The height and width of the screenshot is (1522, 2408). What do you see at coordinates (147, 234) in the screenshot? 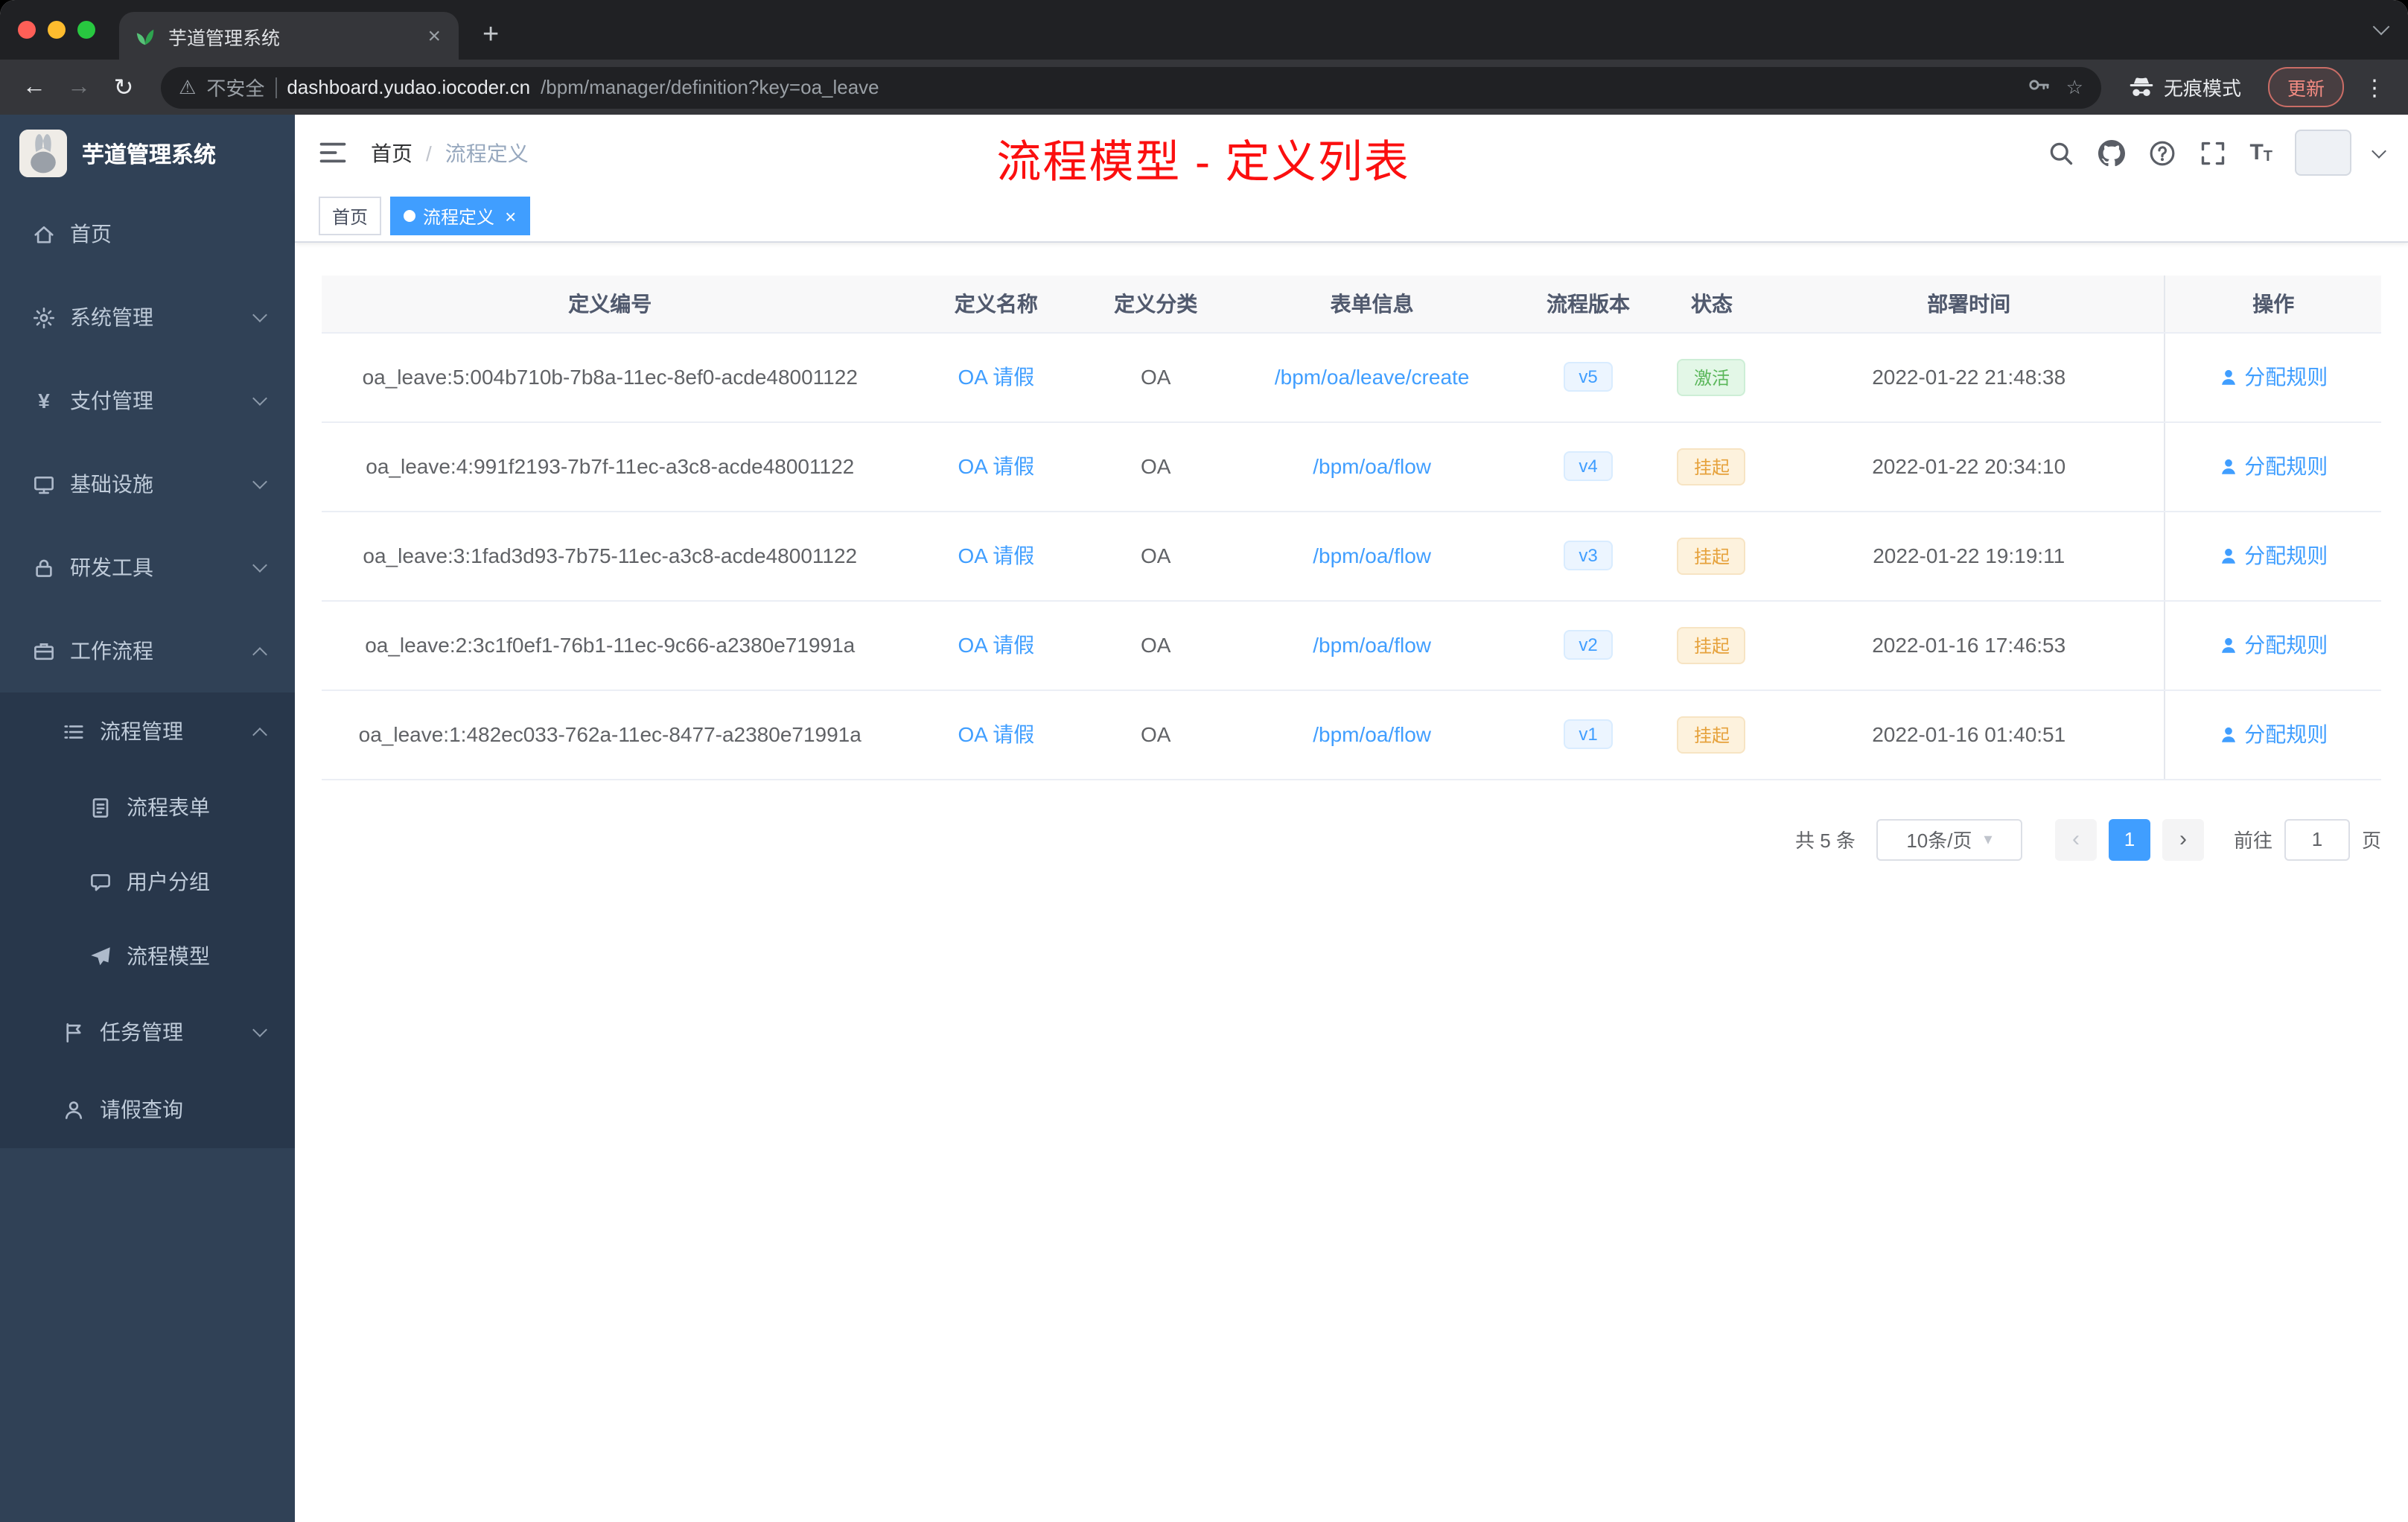
I see `sidebar-item-home: 首页` at bounding box center [147, 234].